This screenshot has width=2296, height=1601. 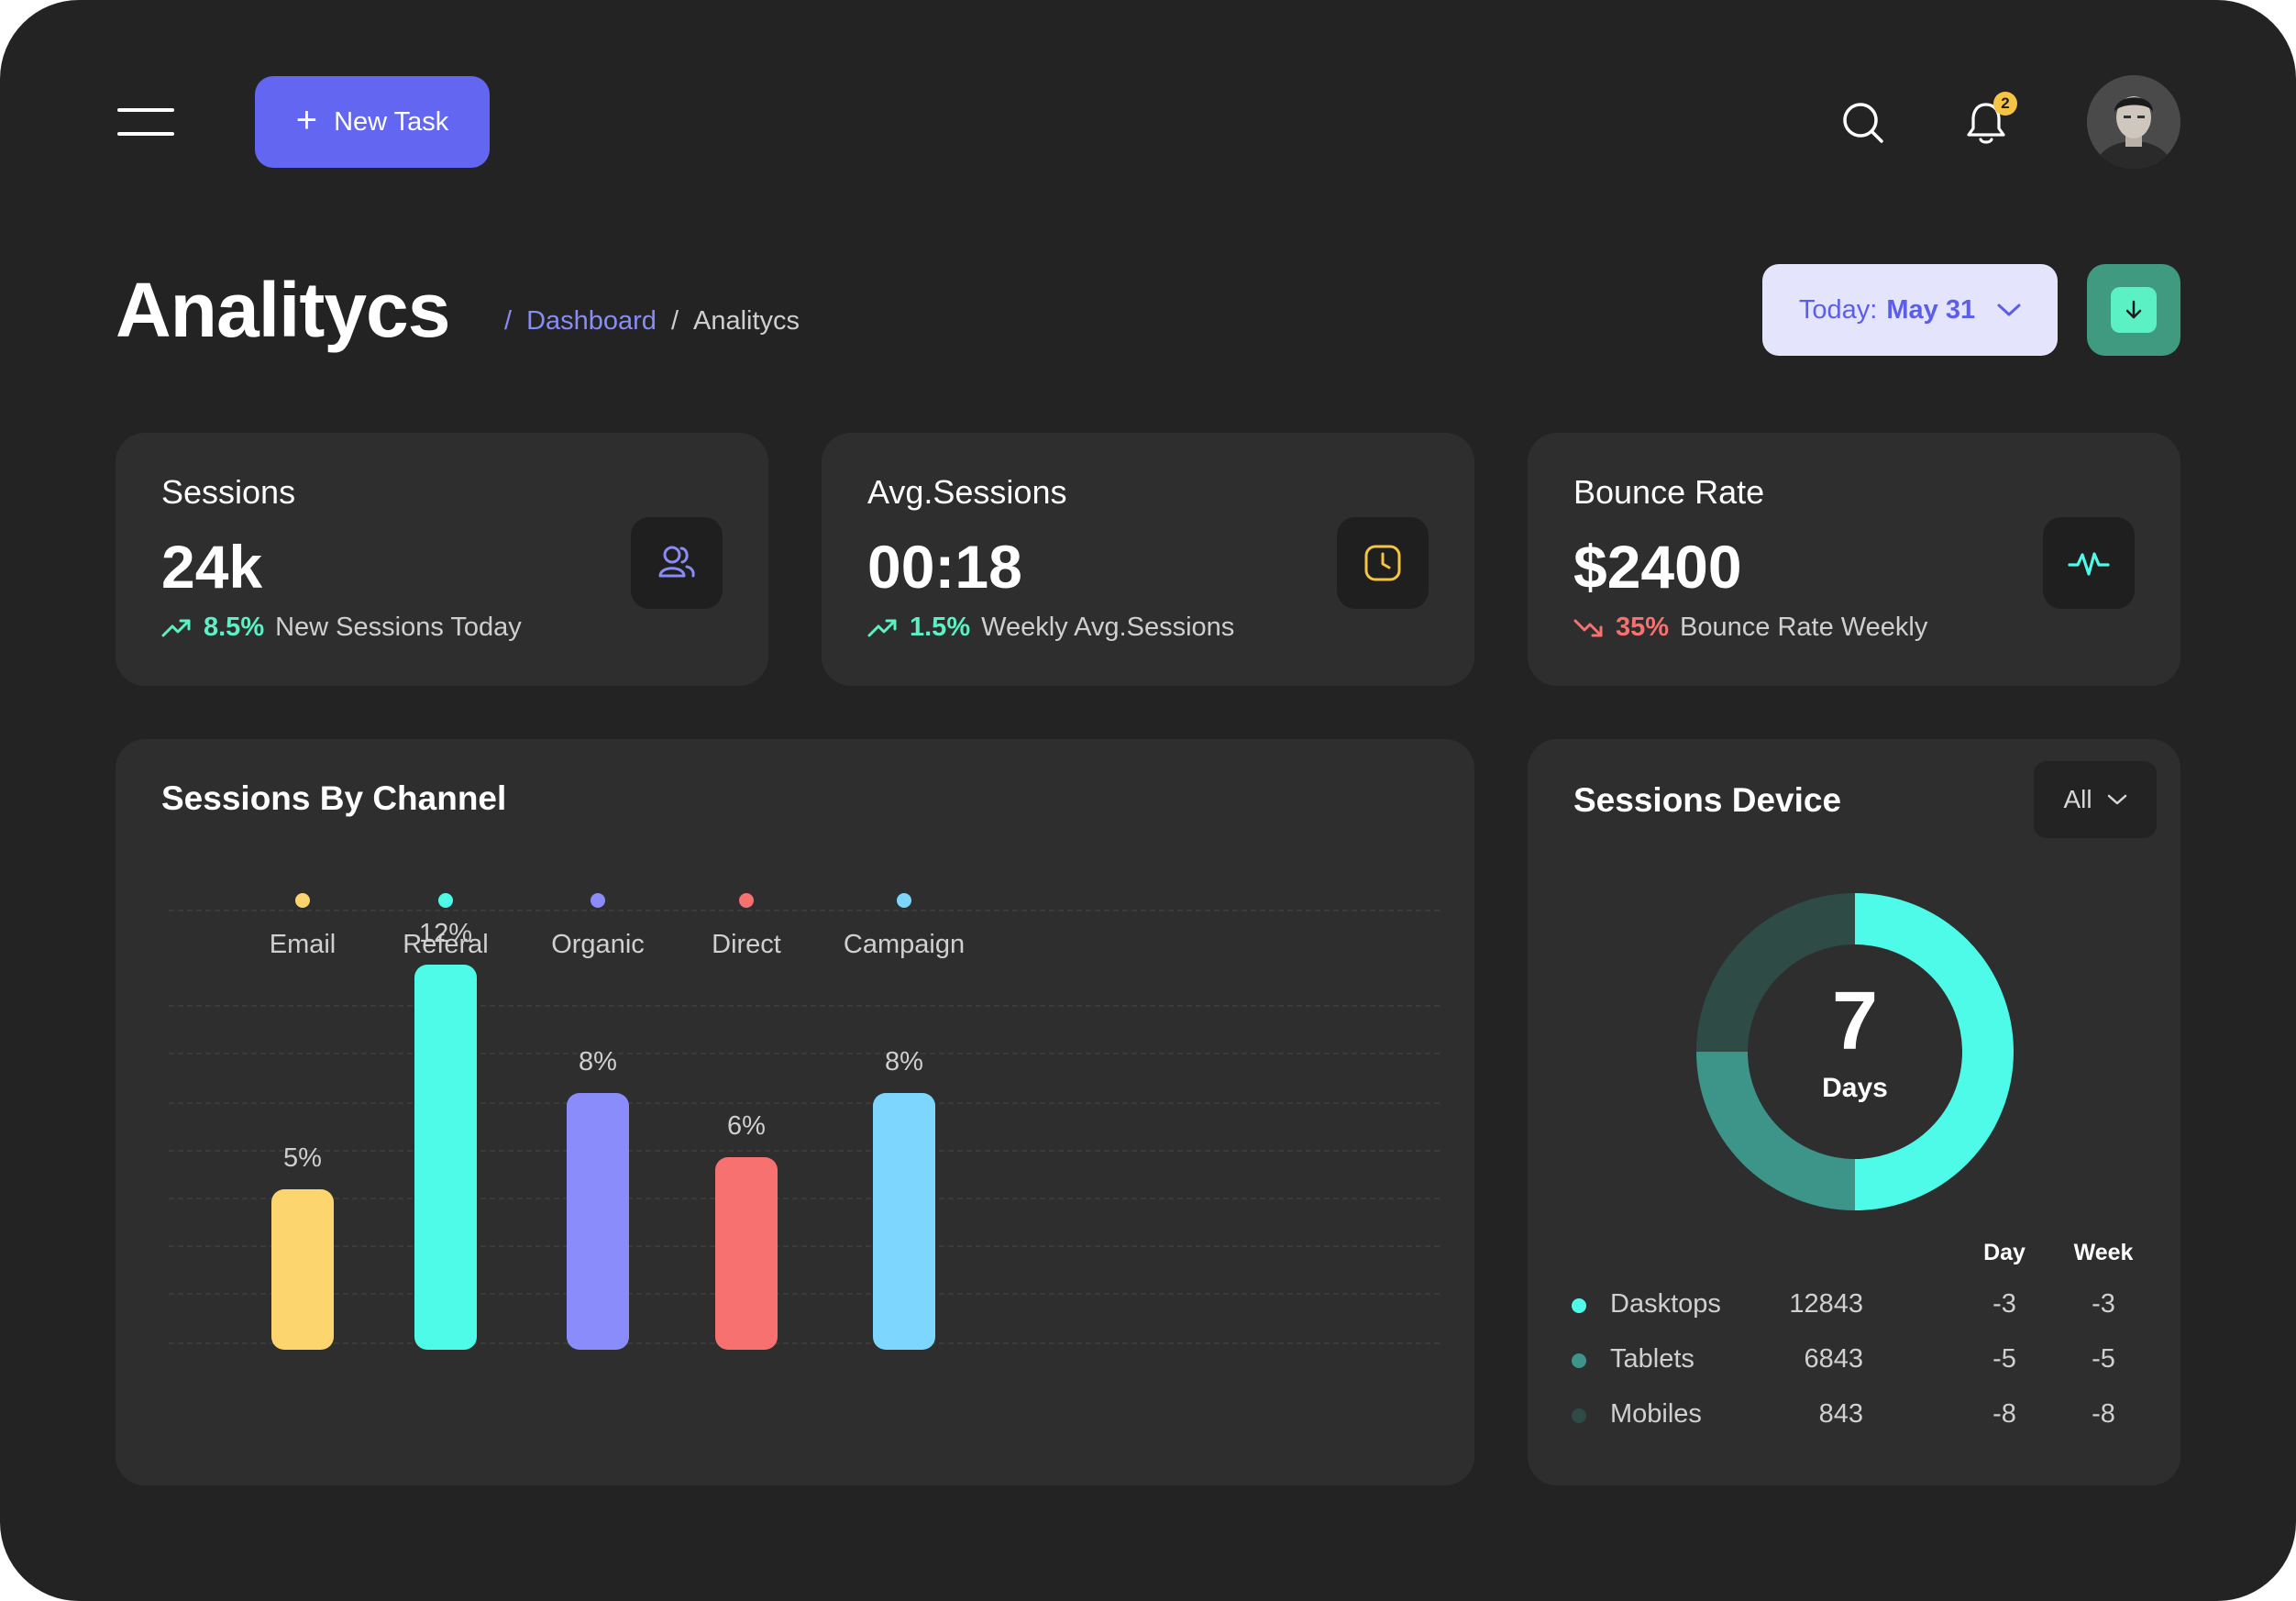 I want to click on stat-value: 24k, so click(x=212, y=567).